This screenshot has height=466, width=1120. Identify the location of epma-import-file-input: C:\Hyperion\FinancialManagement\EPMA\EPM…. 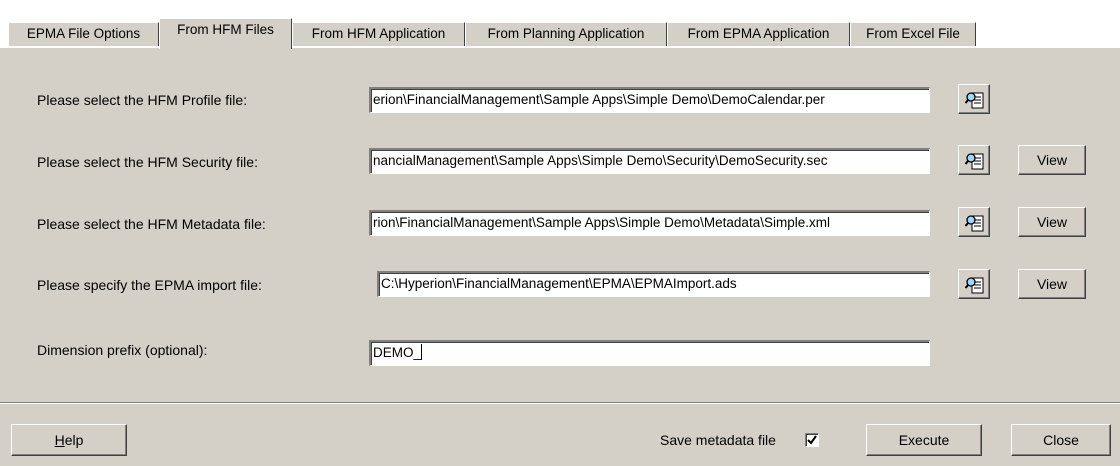
(653, 284).